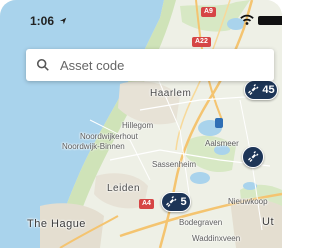  Describe the element at coordinates (42, 64) in the screenshot. I see `search-icon` at that location.